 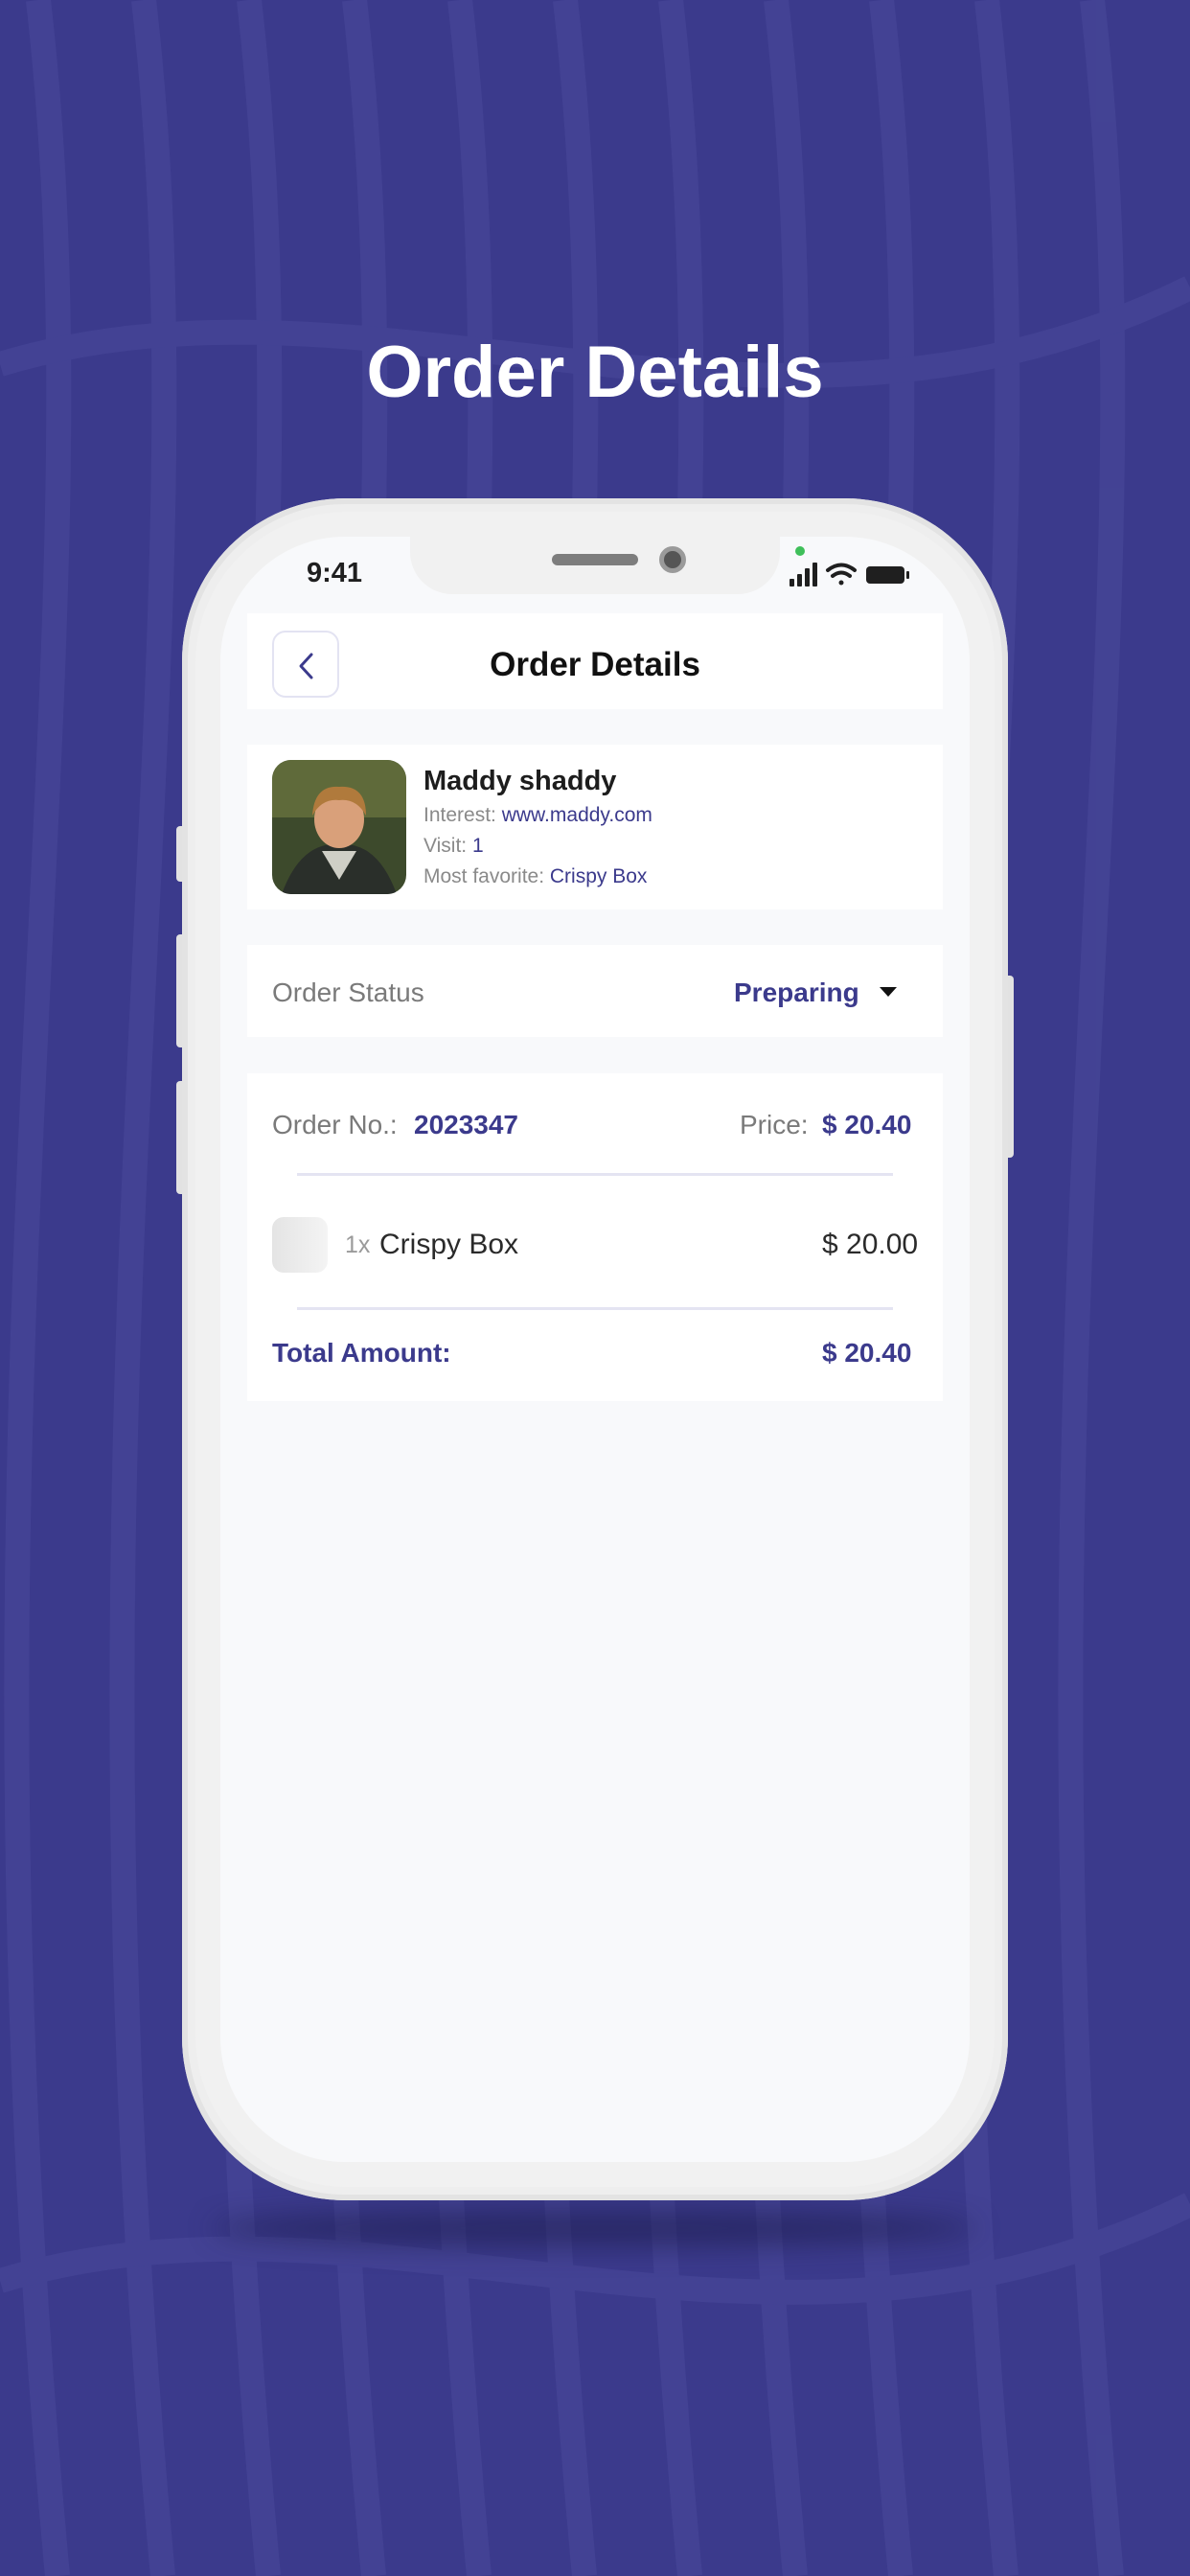 What do you see at coordinates (445, 846) in the screenshot?
I see `visit-label: Visit:` at bounding box center [445, 846].